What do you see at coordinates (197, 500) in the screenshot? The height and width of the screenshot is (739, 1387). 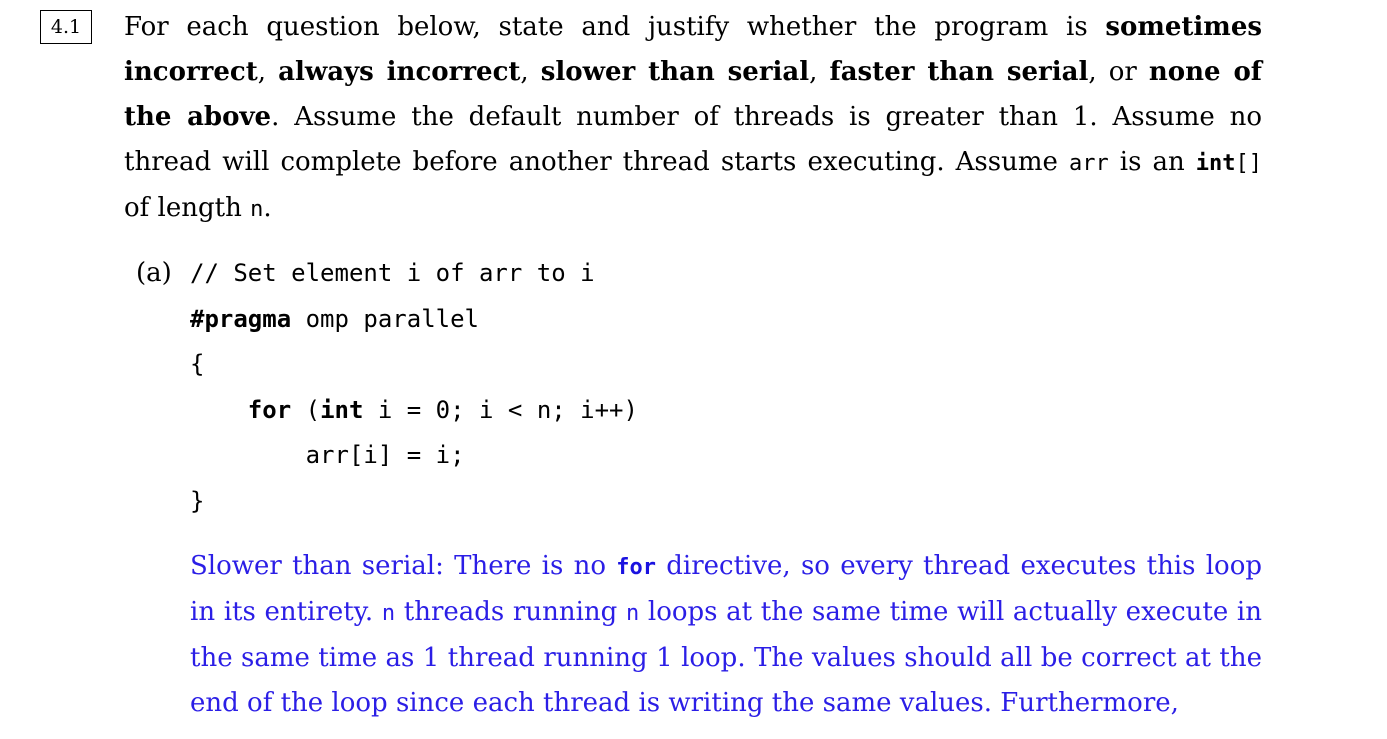 I see `code-line-close-brace: }` at bounding box center [197, 500].